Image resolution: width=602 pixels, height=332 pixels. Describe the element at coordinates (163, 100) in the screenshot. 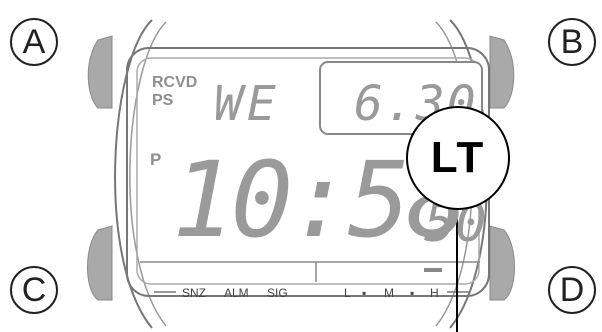

I see `indicator-ps: PS` at that location.